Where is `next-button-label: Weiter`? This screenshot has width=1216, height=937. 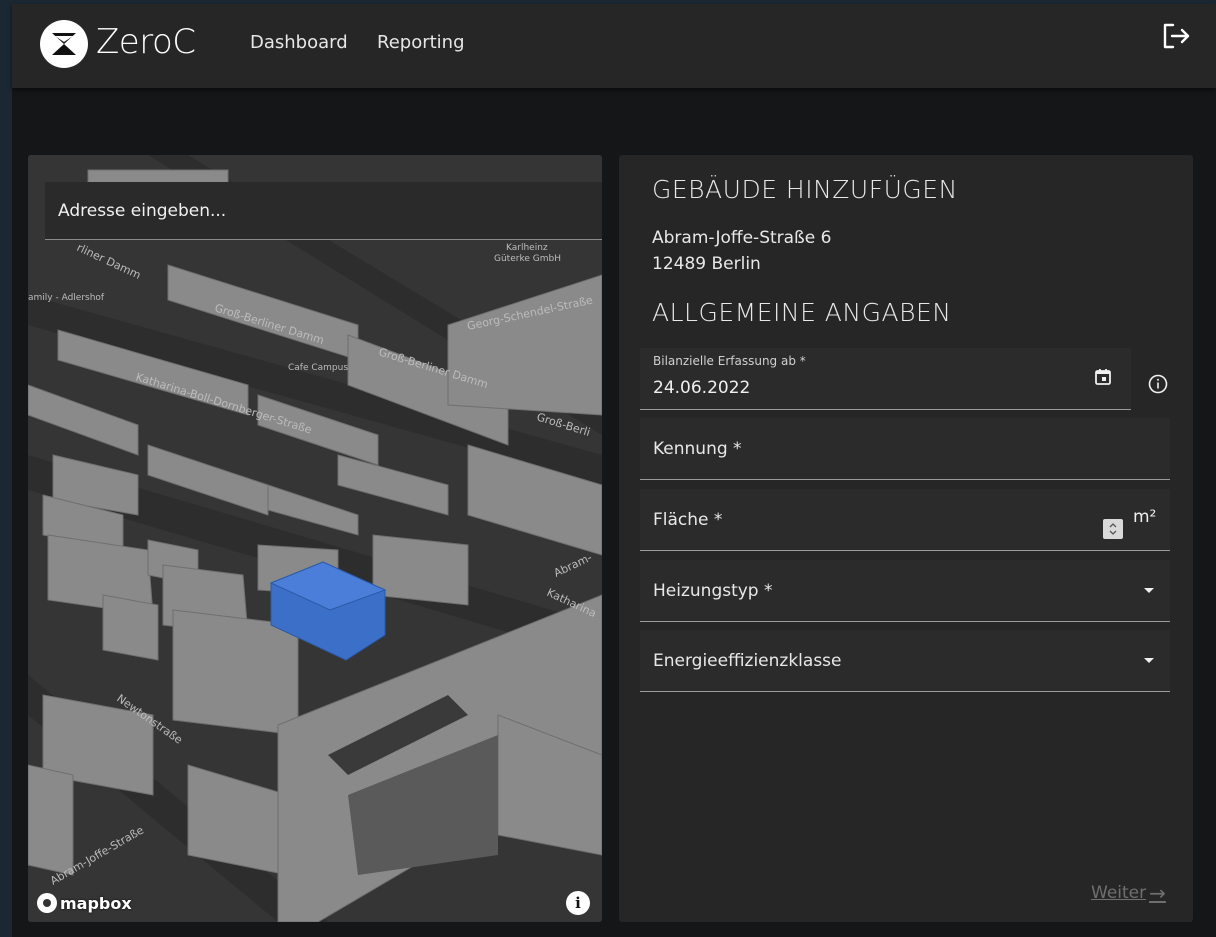
next-button-label: Weiter is located at coordinates (1119, 893).